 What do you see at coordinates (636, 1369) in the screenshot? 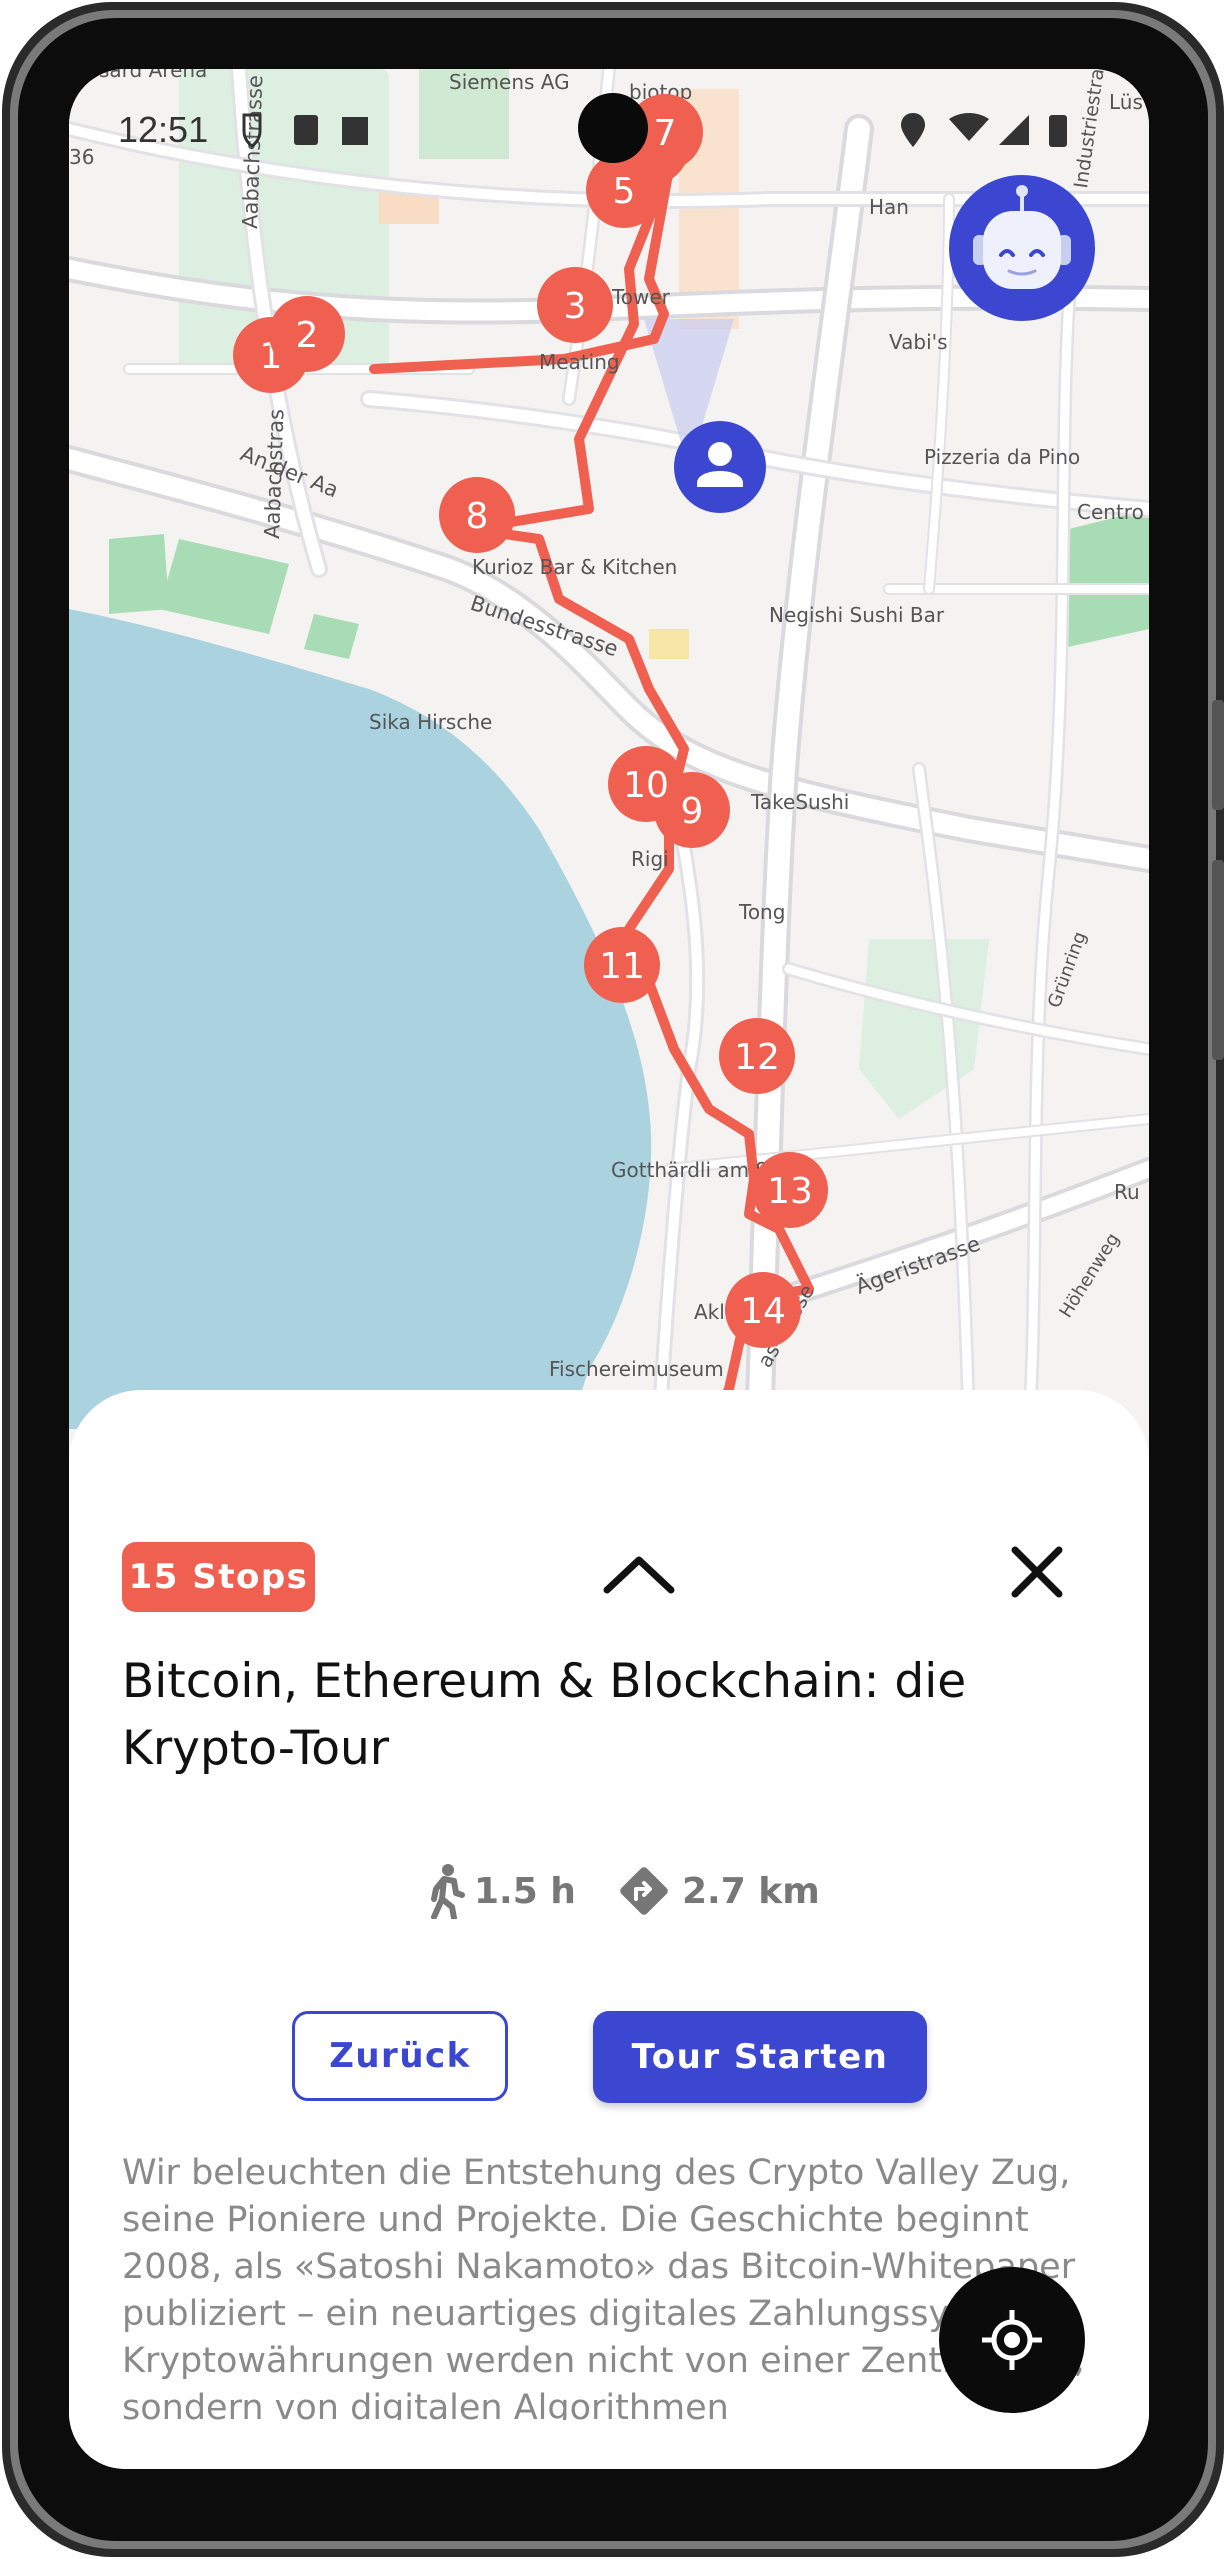
I see `poi-label: Fischereimuseum` at bounding box center [636, 1369].